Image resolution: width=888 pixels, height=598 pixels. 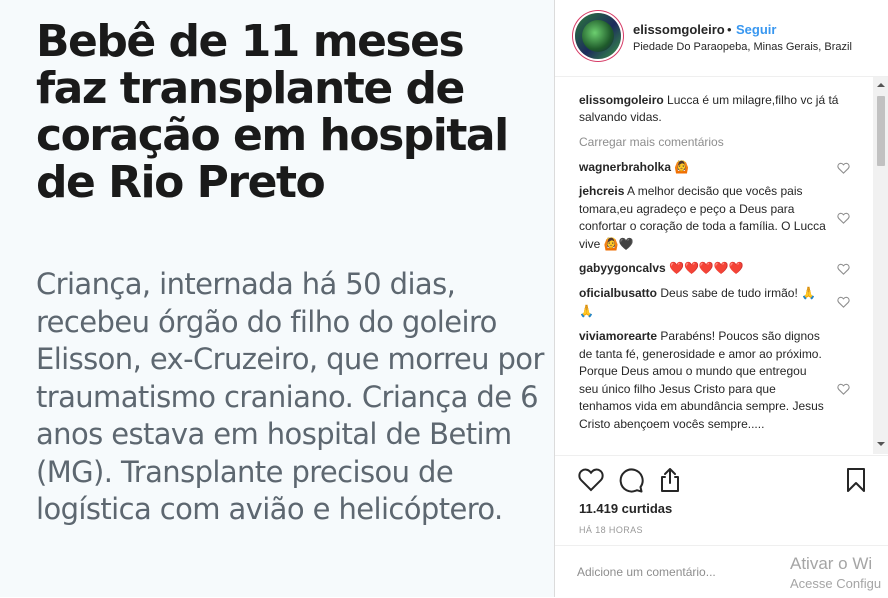 What do you see at coordinates (881, 85) in the screenshot?
I see `scroll-up-arrow` at bounding box center [881, 85].